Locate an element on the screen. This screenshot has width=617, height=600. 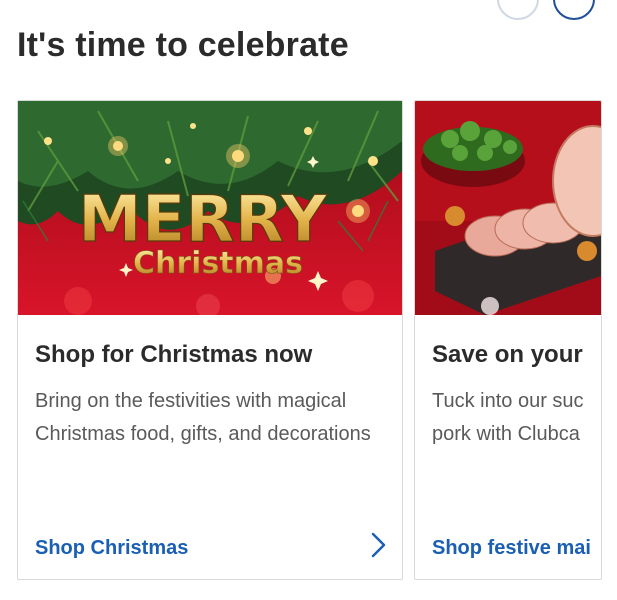
carousel-prev-button is located at coordinates (518, 10).